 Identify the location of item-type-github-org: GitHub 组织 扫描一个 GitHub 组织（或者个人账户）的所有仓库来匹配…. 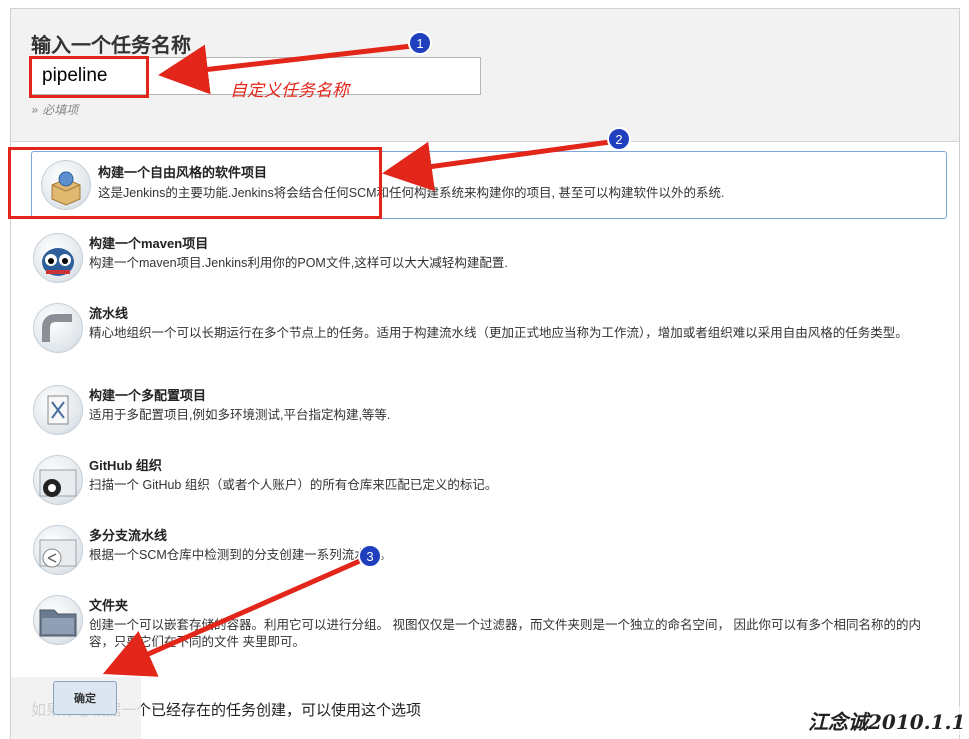
(491, 489).